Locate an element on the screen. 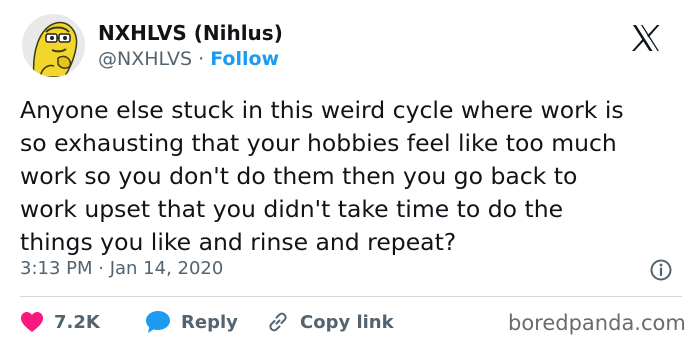 The image size is (700, 348). copy-link-label: Copy link is located at coordinates (347, 322).